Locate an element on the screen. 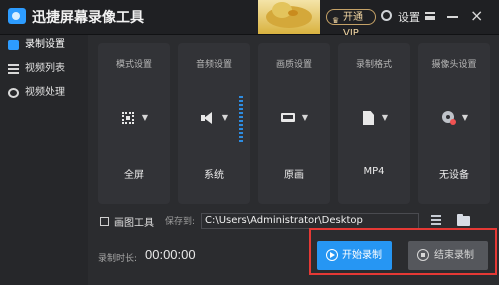 This screenshot has height=285, width=499. menu-icon is located at coordinates (430, 16).